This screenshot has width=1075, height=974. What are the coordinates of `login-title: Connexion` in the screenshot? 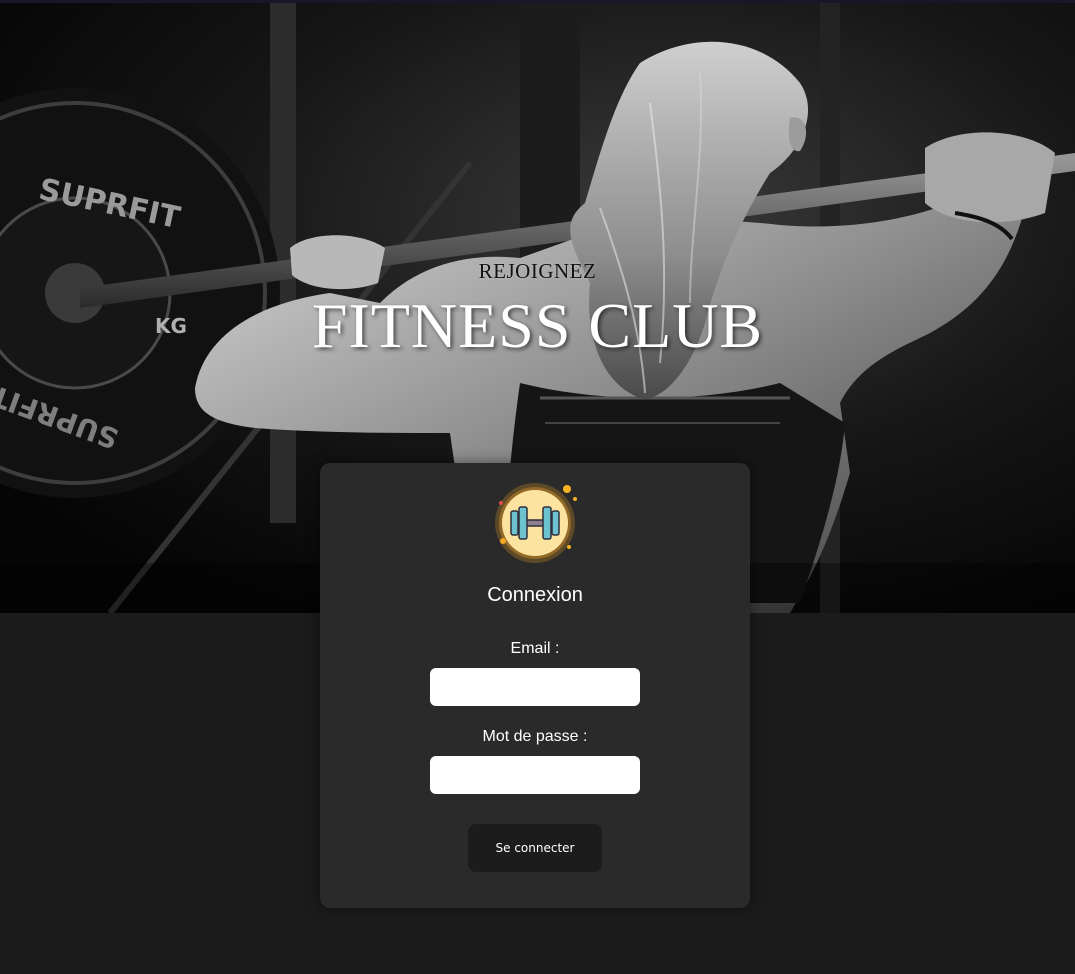 It's located at (535, 595).